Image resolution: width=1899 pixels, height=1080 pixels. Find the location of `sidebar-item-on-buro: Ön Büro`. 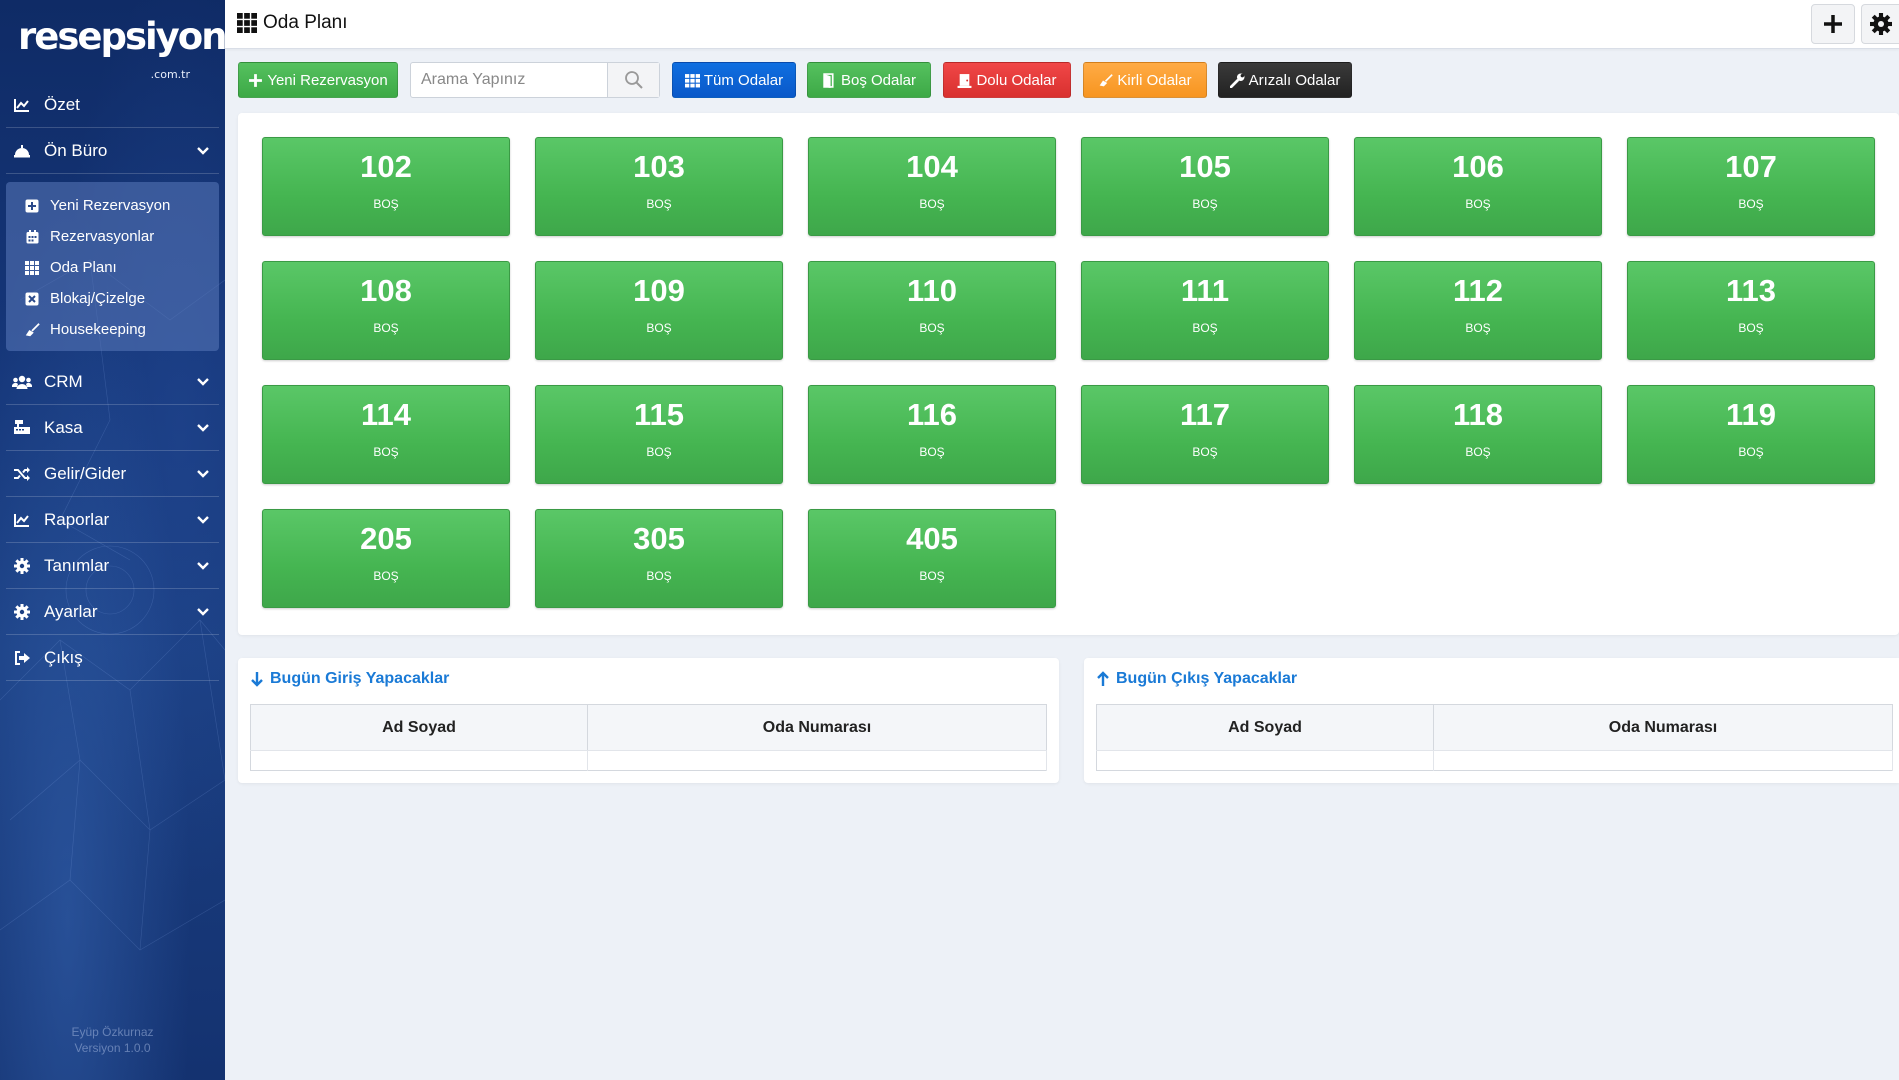

sidebar-item-on-buro: Ön Büro is located at coordinates (112, 151).